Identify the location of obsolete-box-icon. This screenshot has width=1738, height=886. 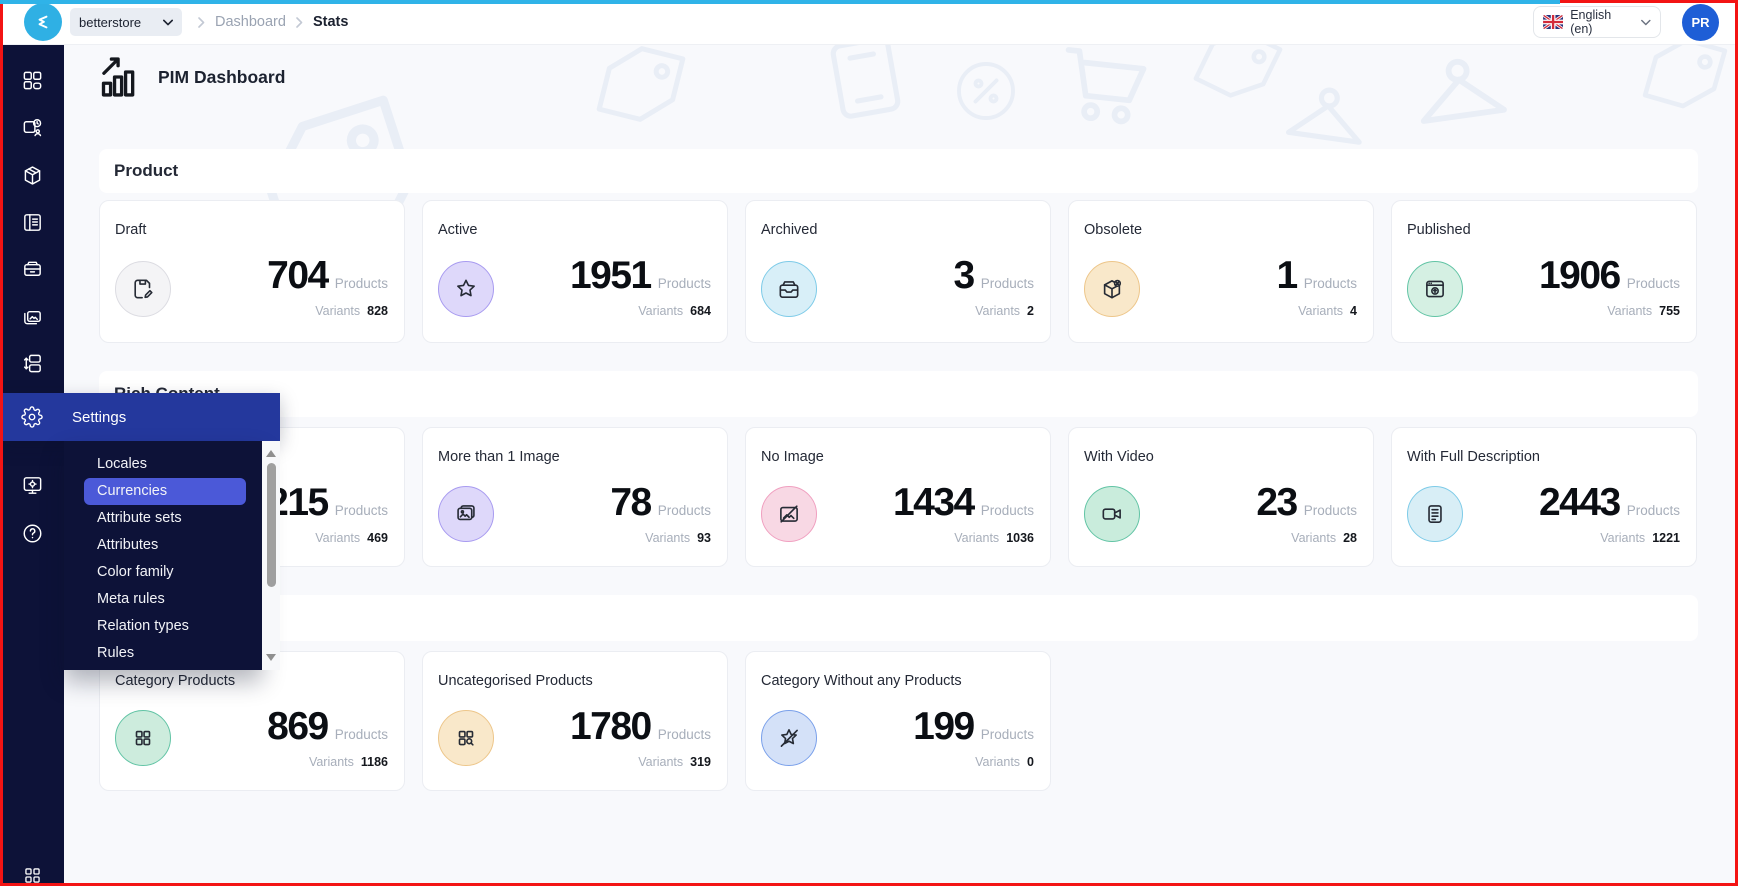
(1112, 289).